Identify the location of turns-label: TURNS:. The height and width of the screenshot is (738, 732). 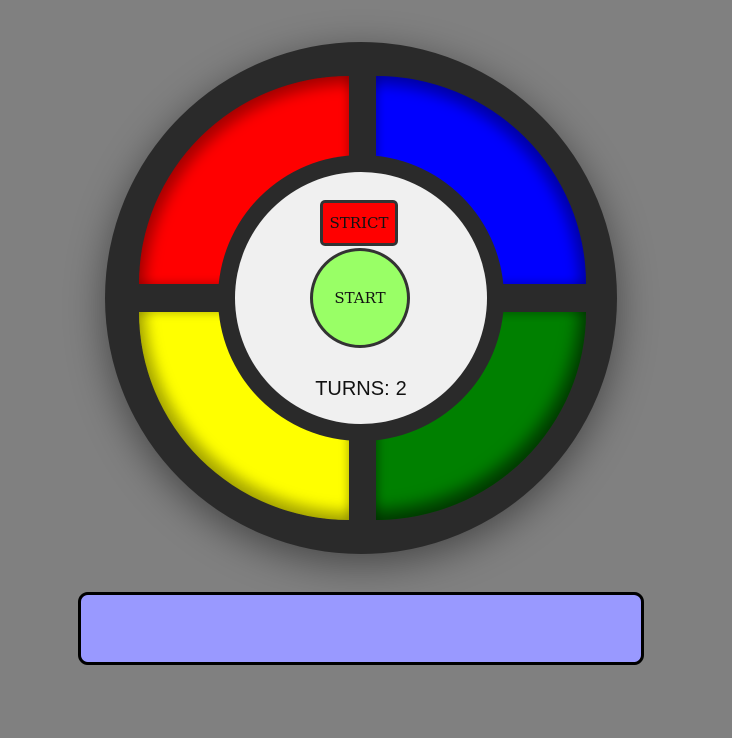
(352, 389).